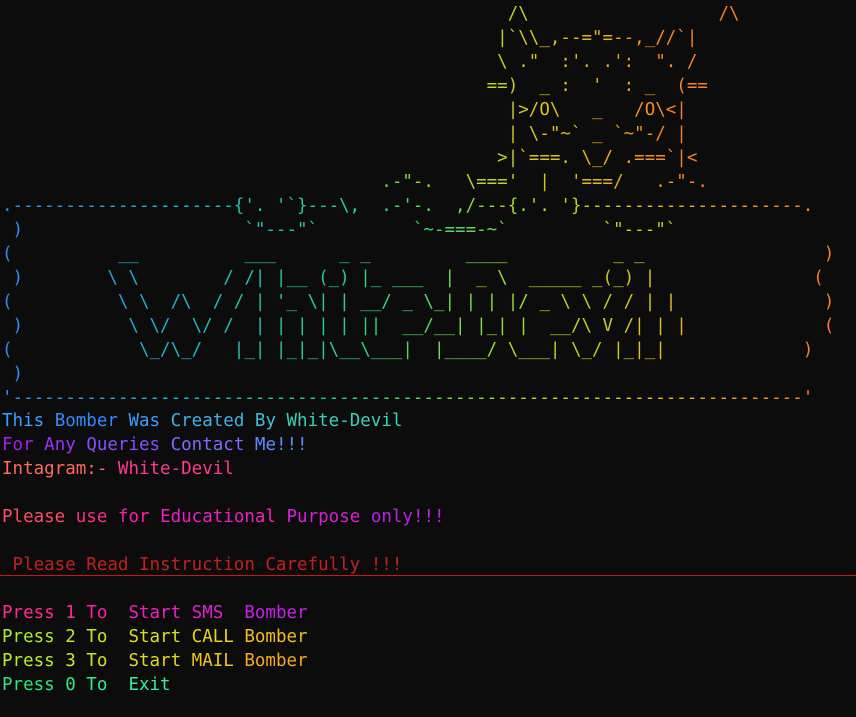 The height and width of the screenshot is (717, 856). What do you see at coordinates (23, 445) in the screenshot?
I see `text-segment: For` at bounding box center [23, 445].